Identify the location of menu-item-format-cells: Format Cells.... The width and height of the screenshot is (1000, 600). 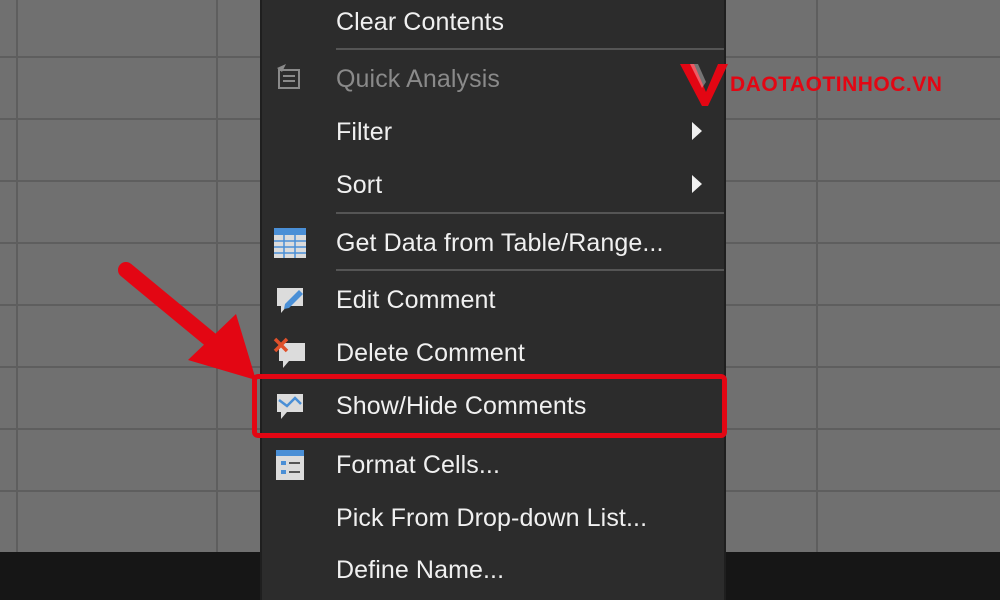
(493, 465).